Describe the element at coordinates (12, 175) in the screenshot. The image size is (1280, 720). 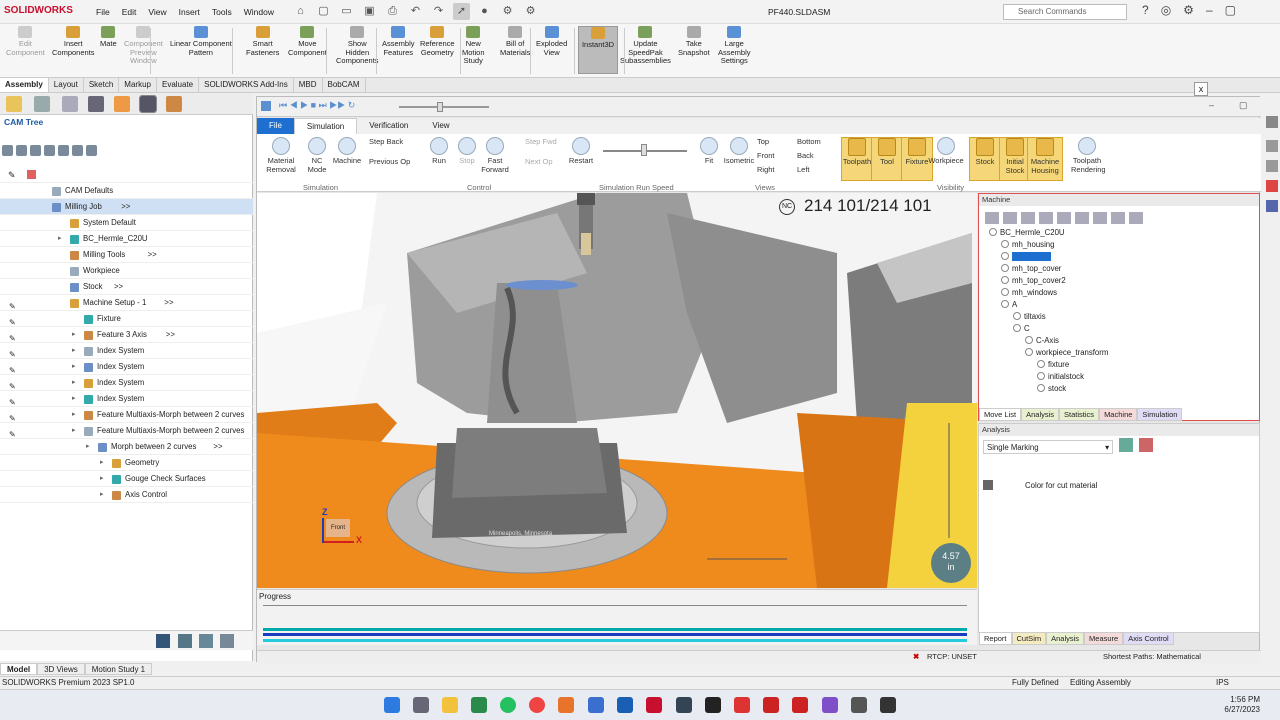
I see `pencil-icon: ✎` at that location.